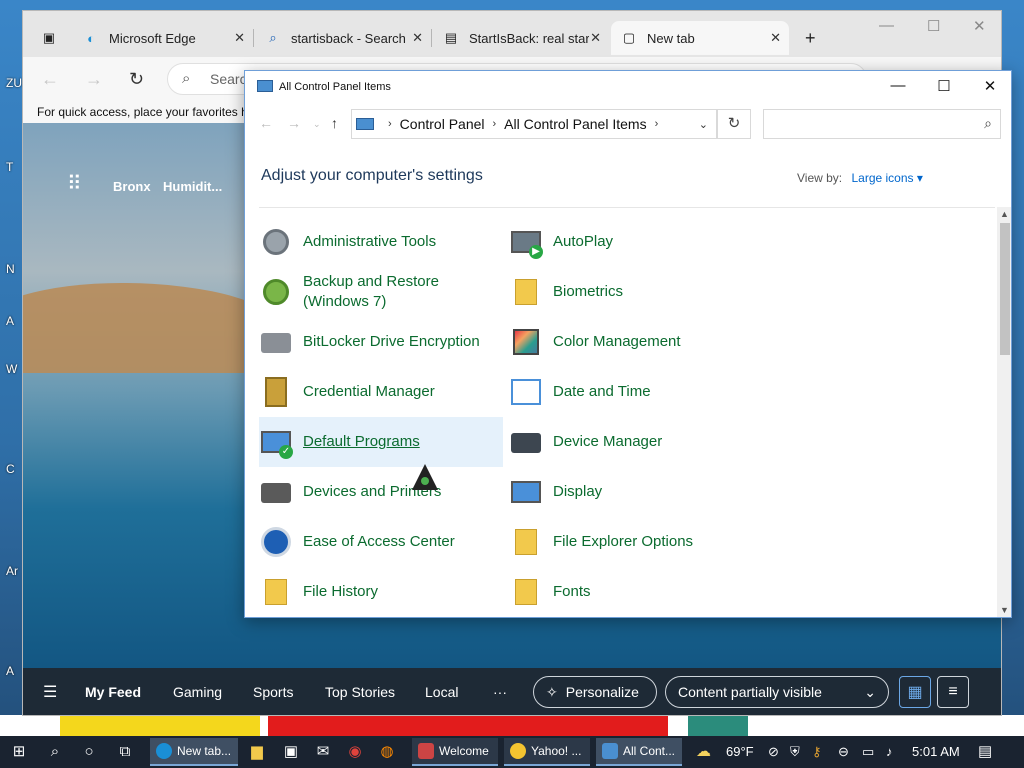  I want to click on feed-more: ···, so click(500, 692).